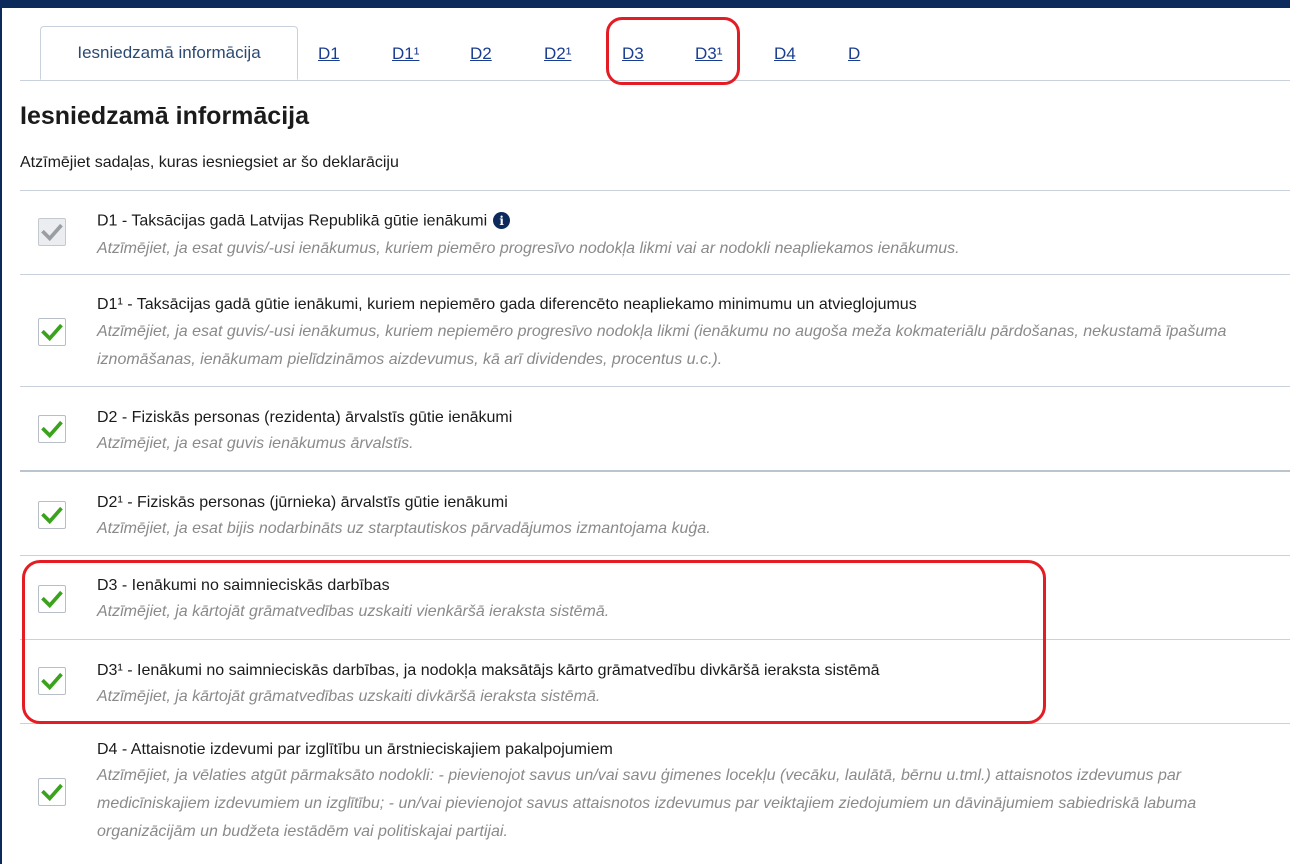 The height and width of the screenshot is (864, 1290). I want to click on checkbox-d4, so click(52, 792).